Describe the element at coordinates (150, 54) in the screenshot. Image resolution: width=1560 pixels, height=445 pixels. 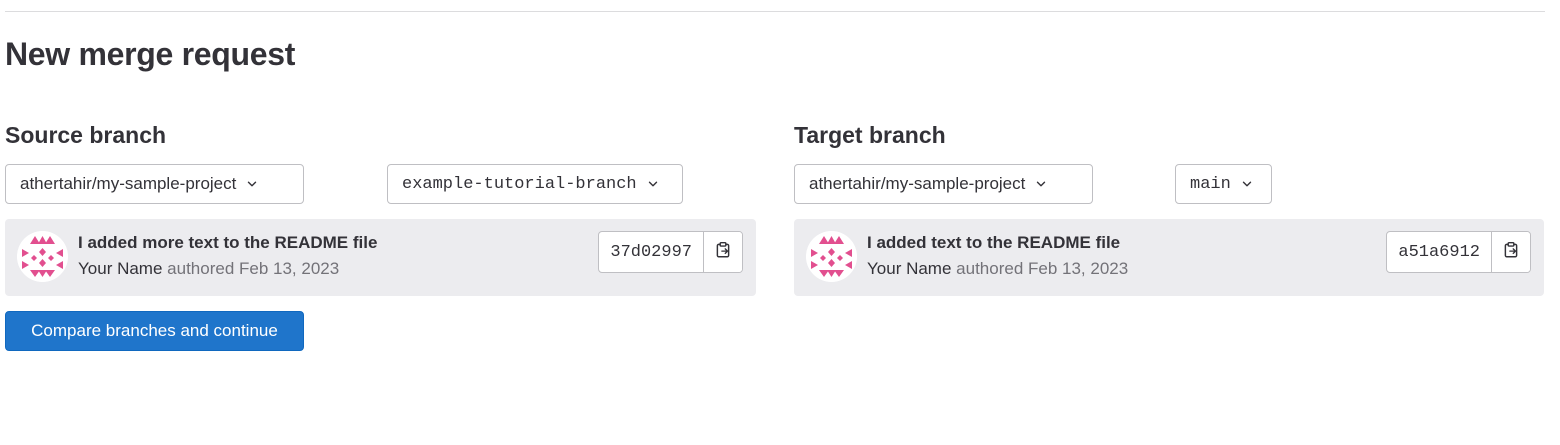
I see `page-title: New merge request` at that location.